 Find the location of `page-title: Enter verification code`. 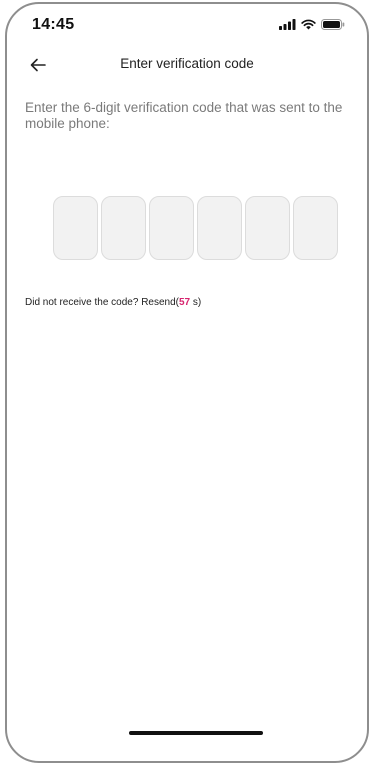

page-title: Enter verification code is located at coordinates (187, 63).